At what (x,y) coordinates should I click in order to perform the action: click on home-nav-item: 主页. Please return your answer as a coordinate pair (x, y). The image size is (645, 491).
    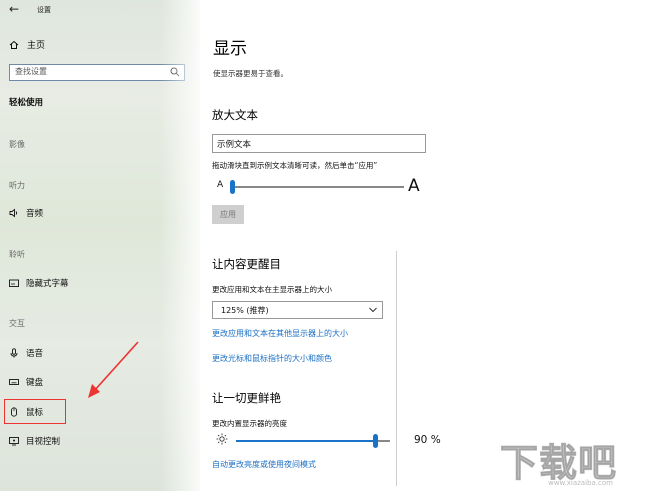
    Looking at the image, I should click on (27, 44).